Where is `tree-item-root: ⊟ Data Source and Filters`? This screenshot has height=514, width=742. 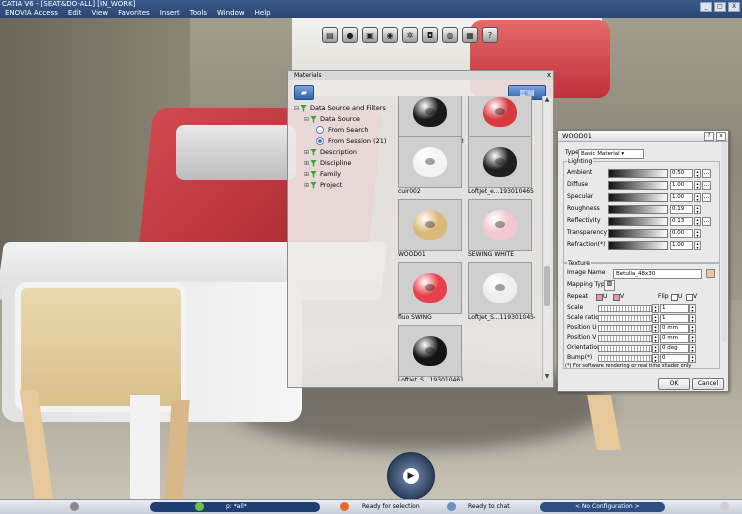 tree-item-root: ⊟ Data Source and Filters is located at coordinates (340, 108).